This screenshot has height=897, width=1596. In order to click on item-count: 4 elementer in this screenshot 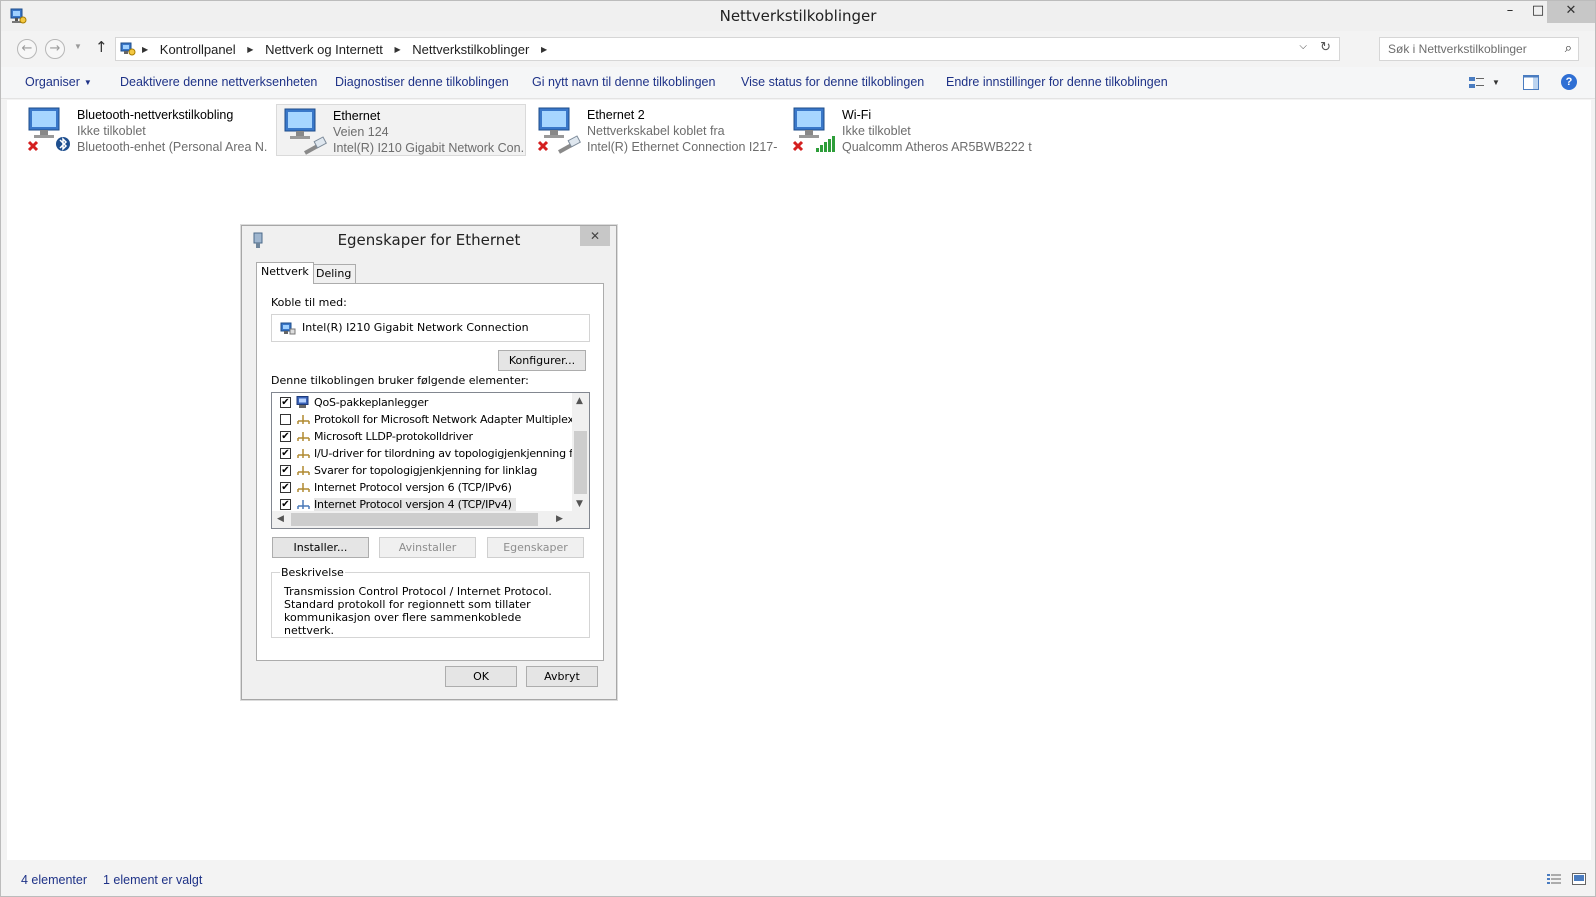, I will do `click(54, 880)`.